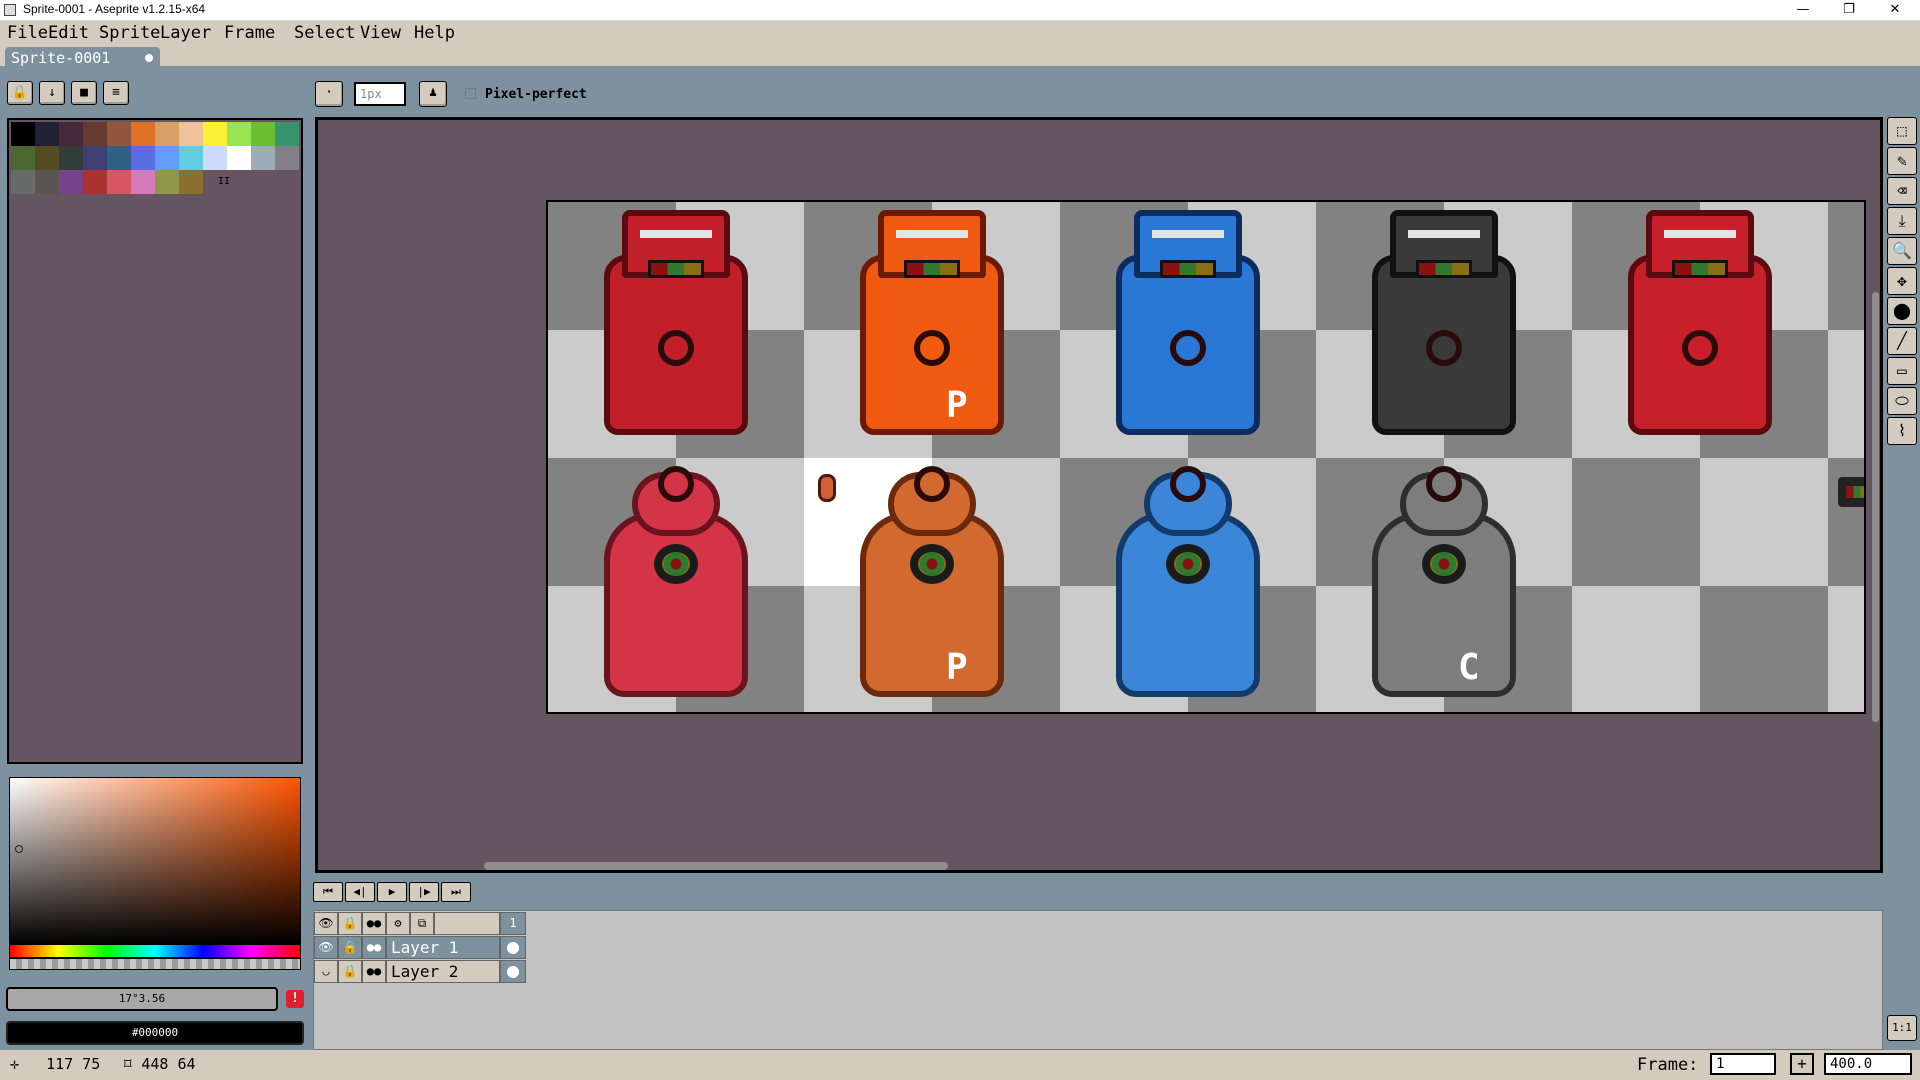  I want to click on pencil-icon: ✎, so click(1902, 161).